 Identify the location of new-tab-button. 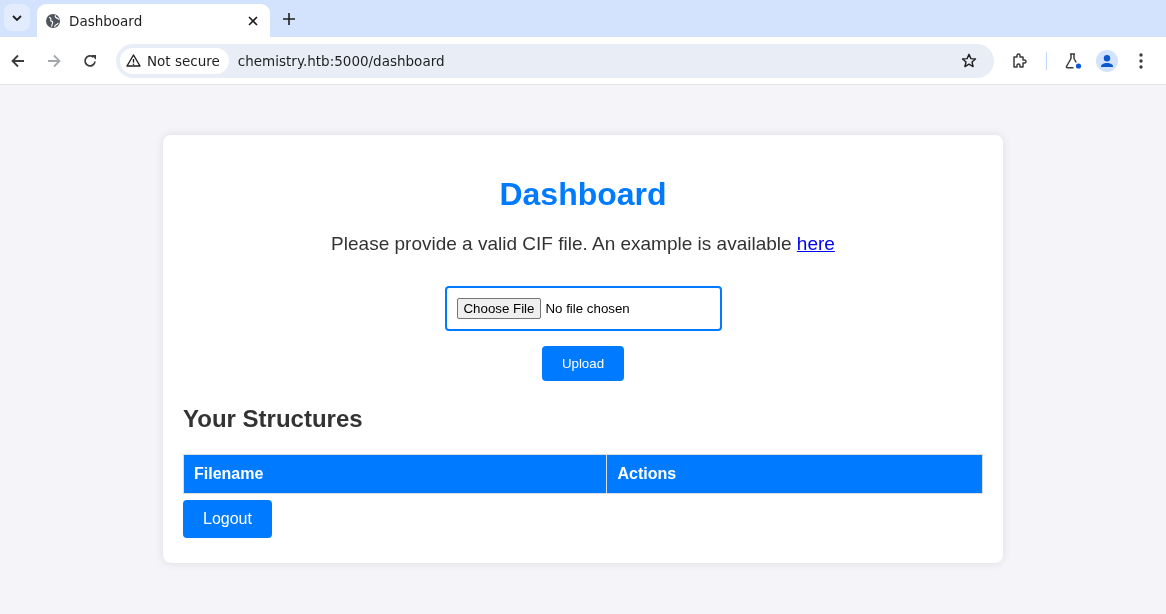
(289, 19).